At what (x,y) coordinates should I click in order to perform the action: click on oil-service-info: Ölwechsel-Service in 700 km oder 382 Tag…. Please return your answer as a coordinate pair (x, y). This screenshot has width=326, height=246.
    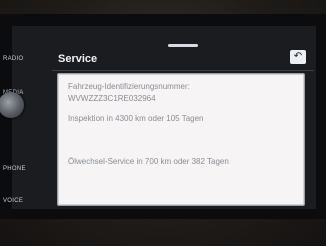
    Looking at the image, I should click on (148, 161).